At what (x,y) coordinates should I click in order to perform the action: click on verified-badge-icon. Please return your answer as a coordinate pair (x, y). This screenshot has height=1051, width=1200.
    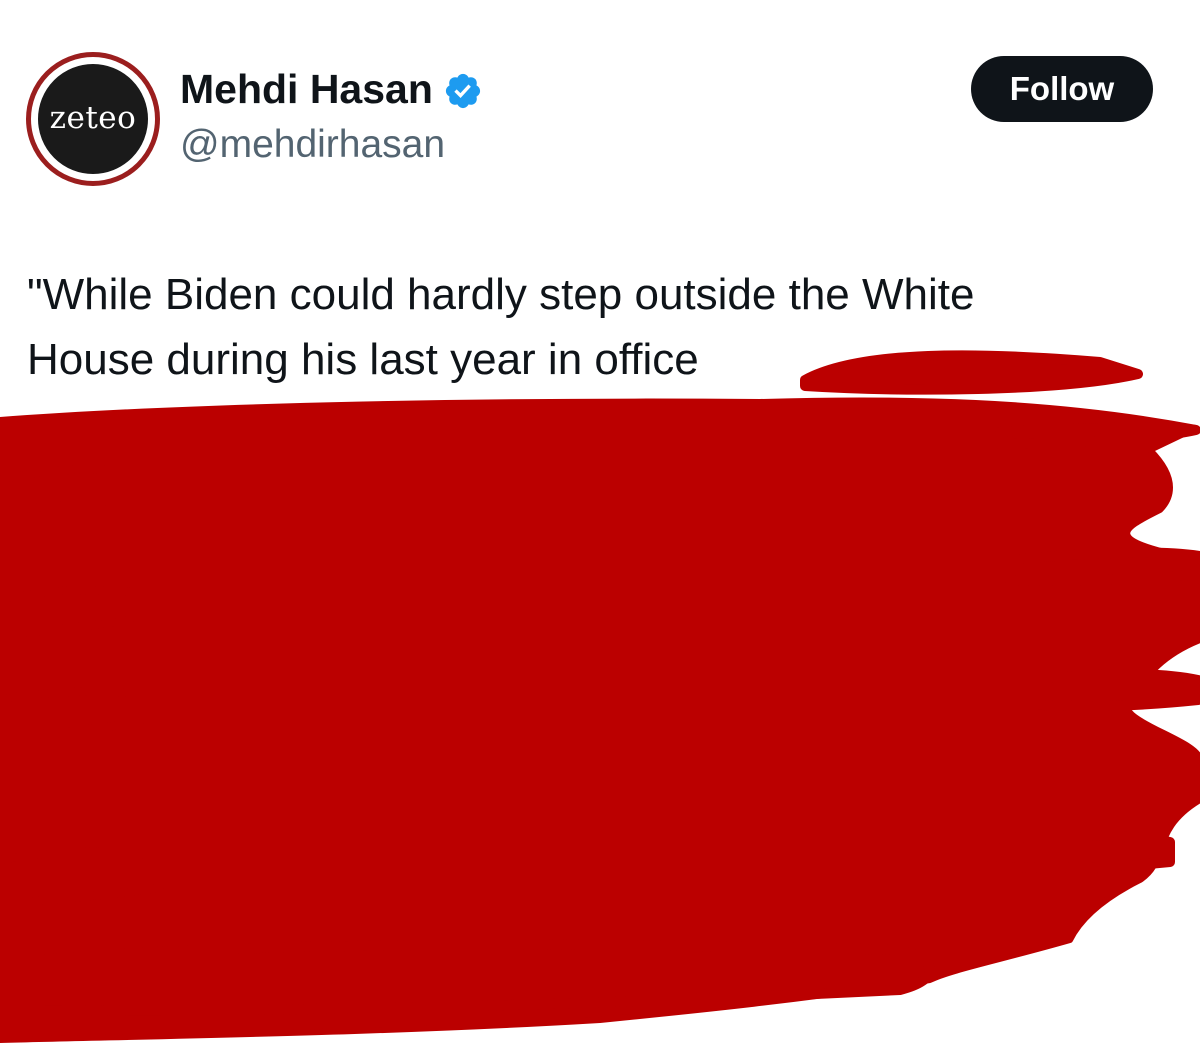
    Looking at the image, I should click on (463, 91).